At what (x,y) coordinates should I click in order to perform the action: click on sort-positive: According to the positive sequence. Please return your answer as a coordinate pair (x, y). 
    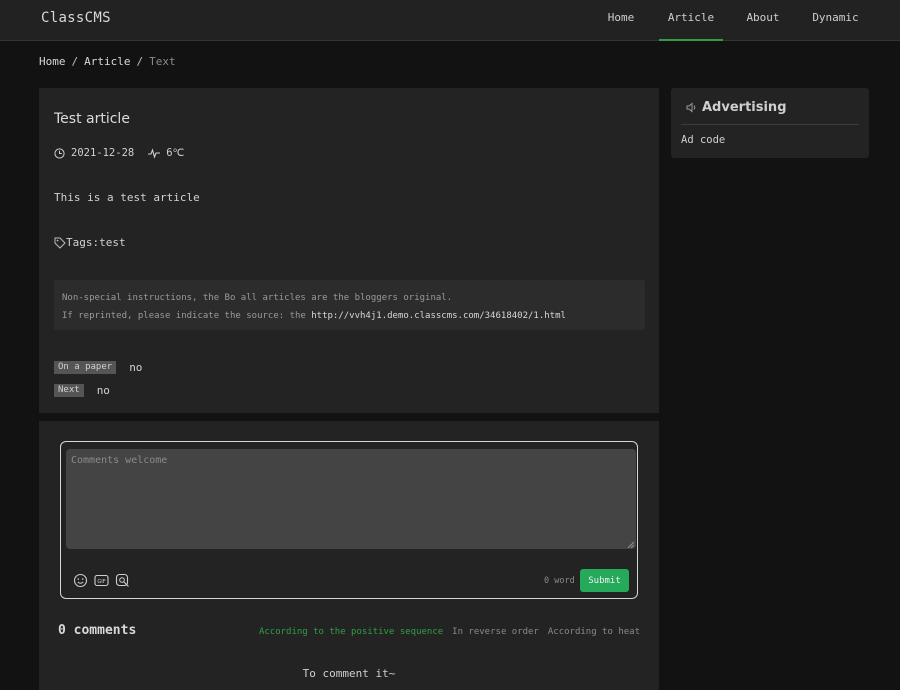
    Looking at the image, I should click on (351, 632).